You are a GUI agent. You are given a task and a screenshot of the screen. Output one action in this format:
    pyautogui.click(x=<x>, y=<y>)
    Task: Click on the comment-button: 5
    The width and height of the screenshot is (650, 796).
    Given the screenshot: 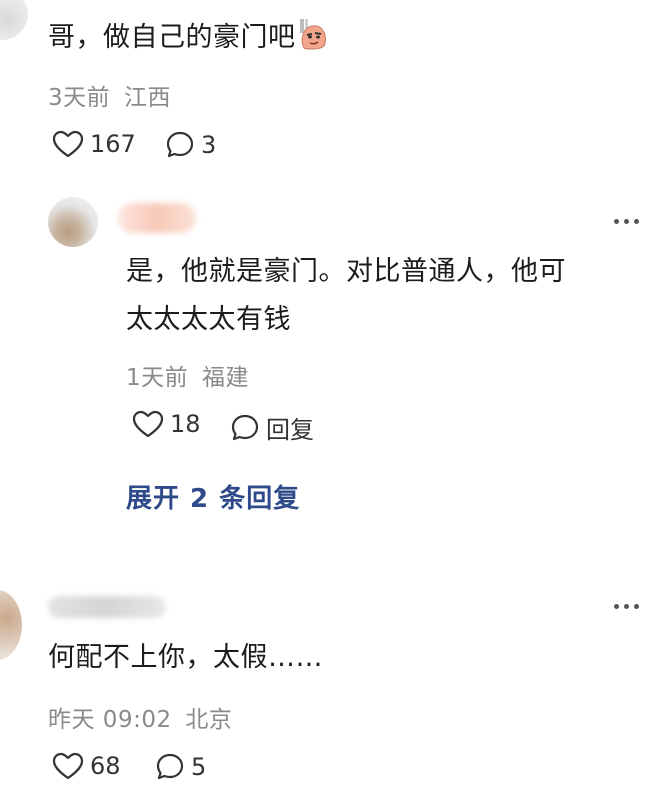 What is the action you would take?
    pyautogui.click(x=180, y=767)
    